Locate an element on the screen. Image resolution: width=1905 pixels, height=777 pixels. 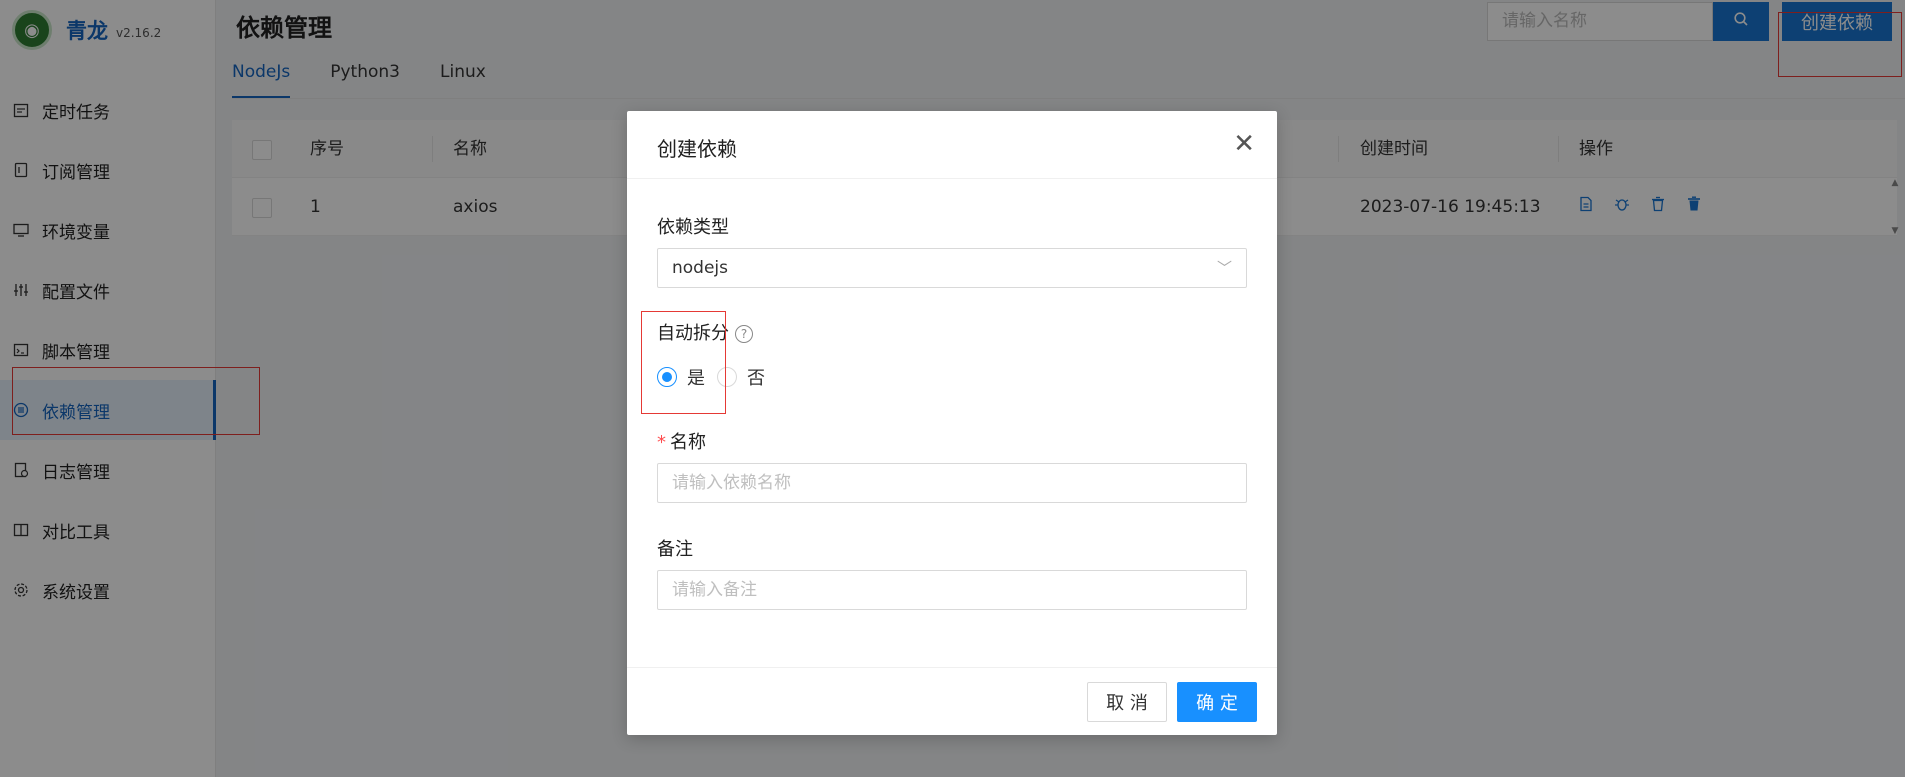
remark-label: 备注 is located at coordinates (675, 549).